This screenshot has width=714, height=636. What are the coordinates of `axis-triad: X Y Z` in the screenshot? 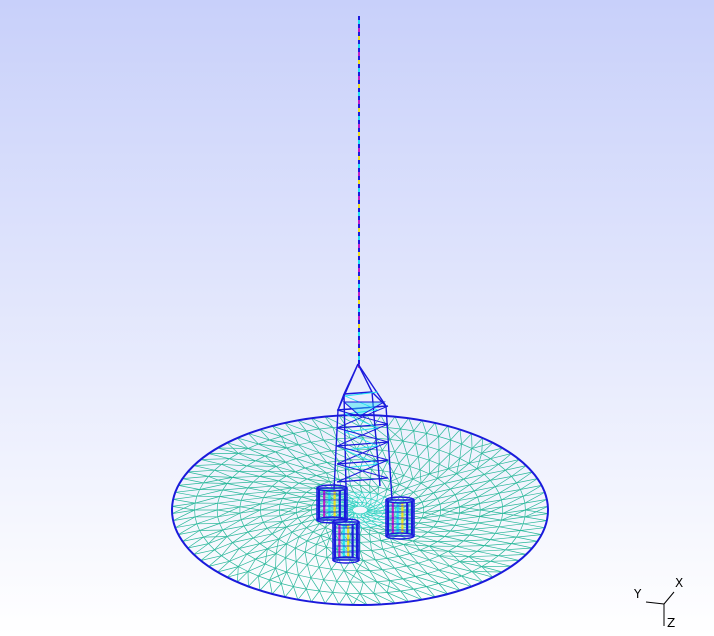 It's located at (658, 603).